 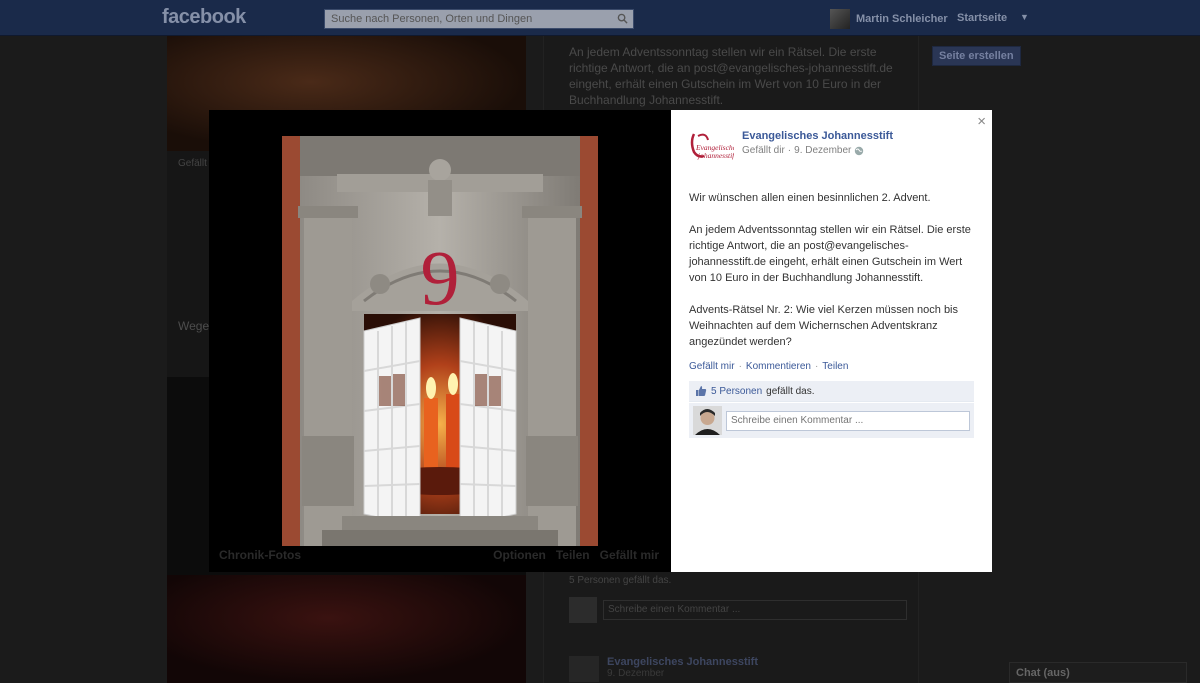 What do you see at coordinates (432, 19) in the screenshot?
I see `search-placeholder: Suche nach Personen, Orten und Dingen` at bounding box center [432, 19].